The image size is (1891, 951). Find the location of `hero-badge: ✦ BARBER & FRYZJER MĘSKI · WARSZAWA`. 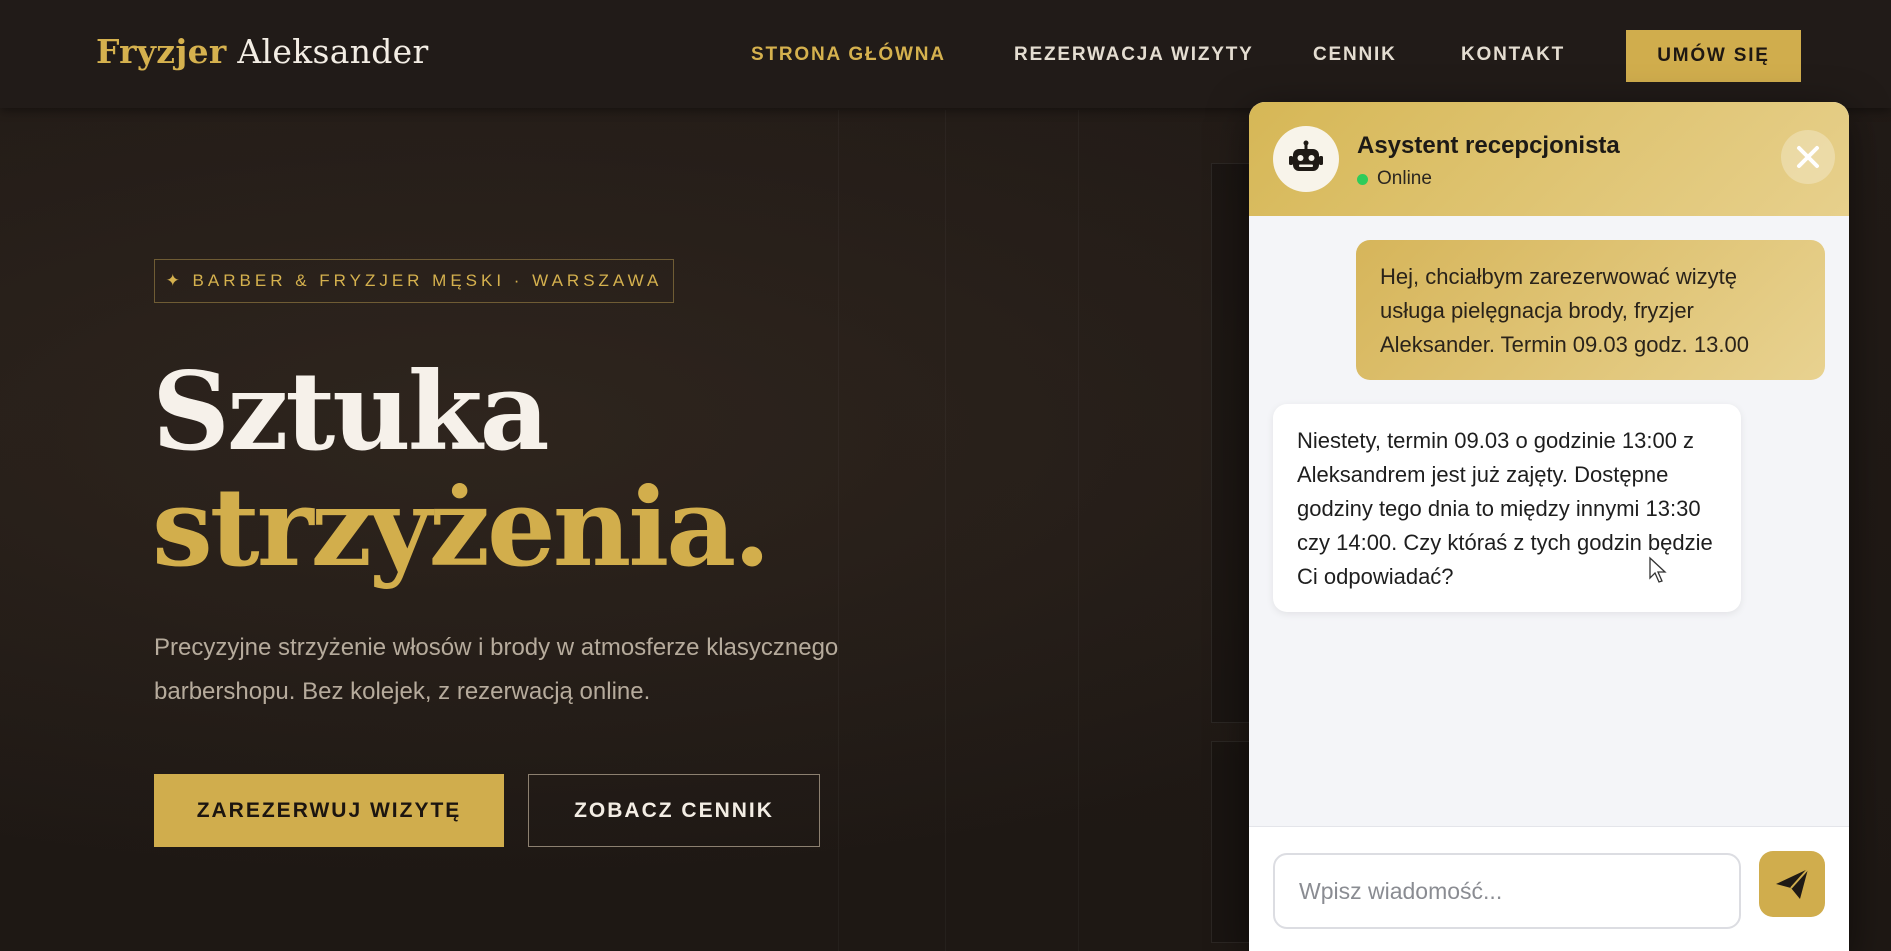

hero-badge: ✦ BARBER & FRYZJER MĘSKI · WARSZAWA is located at coordinates (414, 281).